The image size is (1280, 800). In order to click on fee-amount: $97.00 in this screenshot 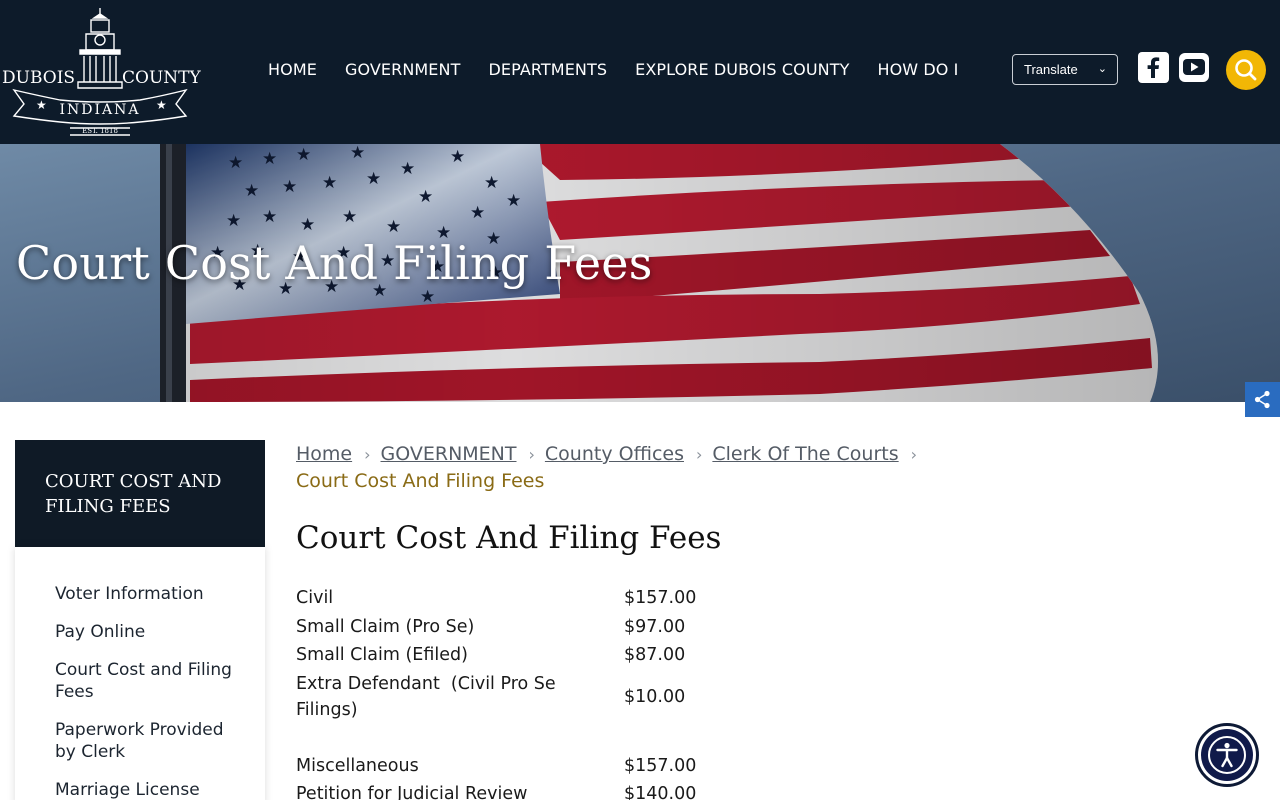, I will do `click(655, 626)`.